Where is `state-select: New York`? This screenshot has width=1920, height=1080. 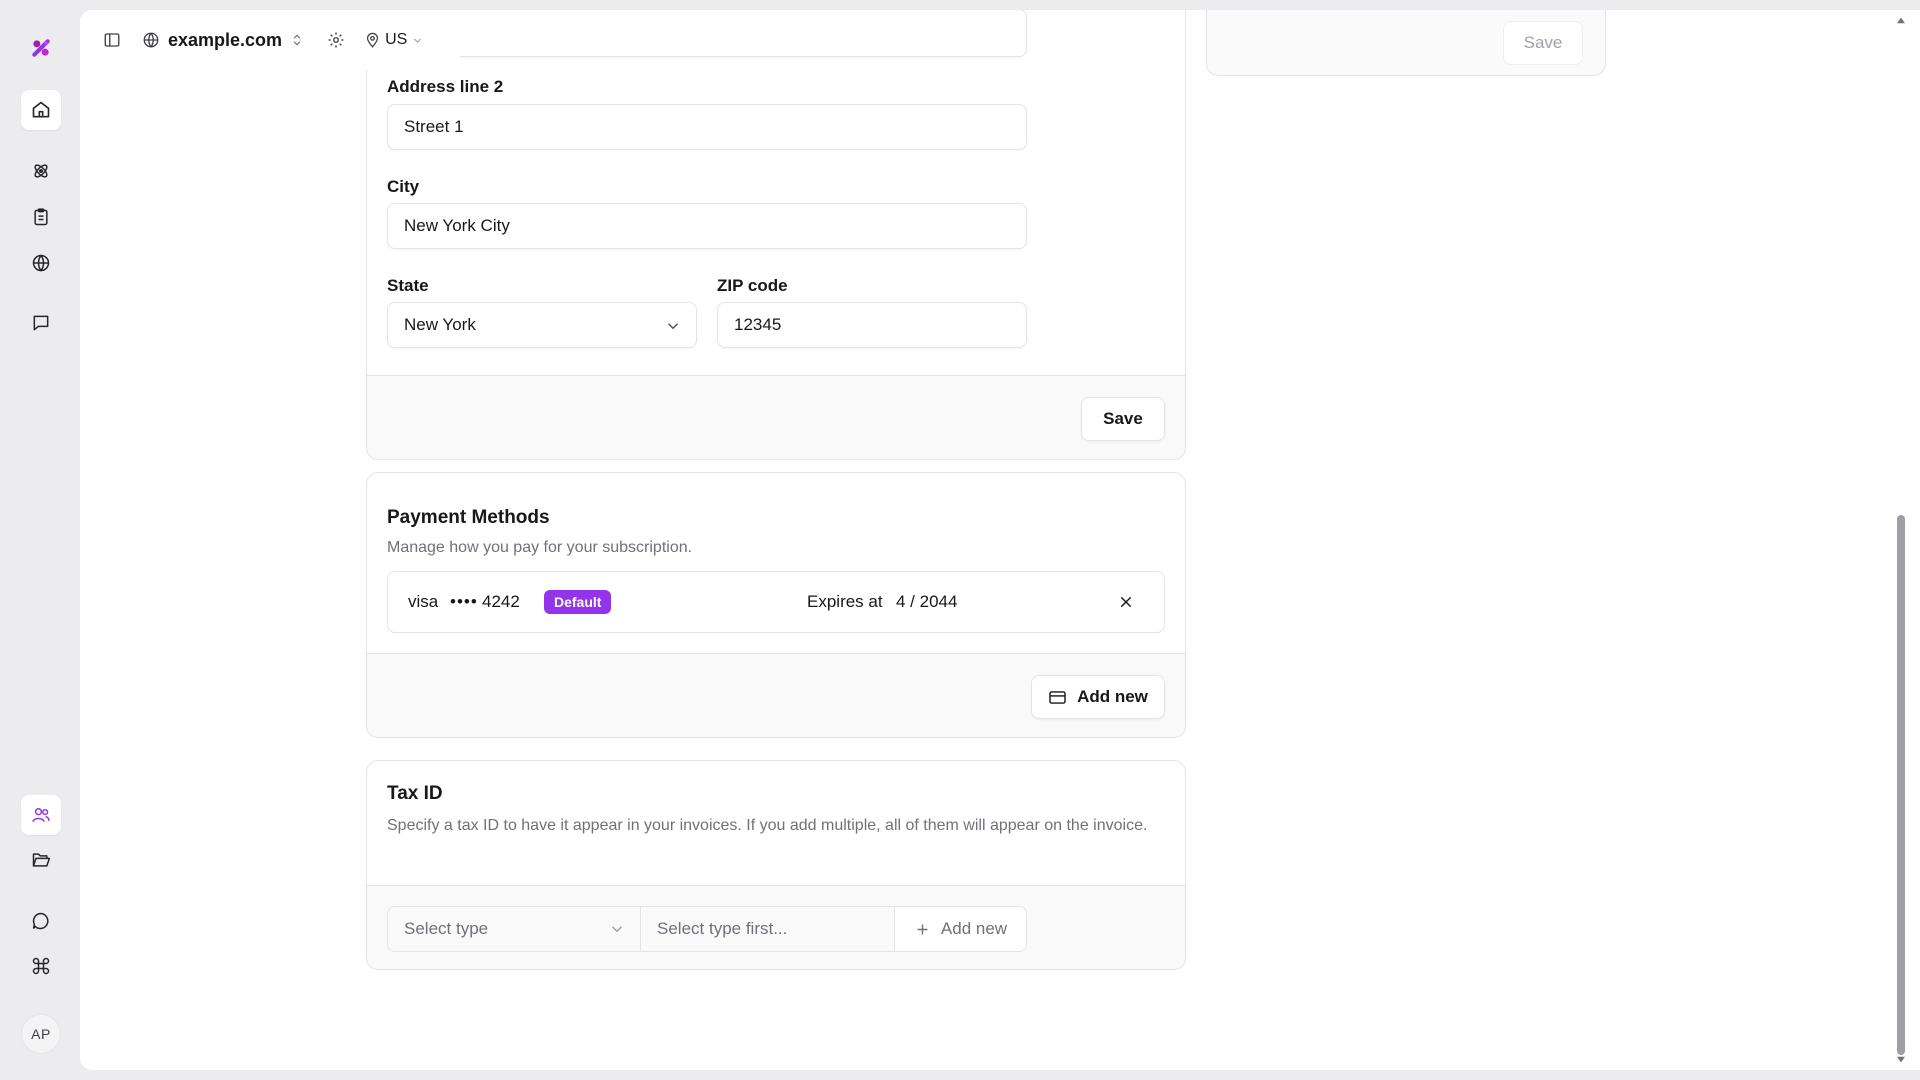
state-select: New York is located at coordinates (542, 325).